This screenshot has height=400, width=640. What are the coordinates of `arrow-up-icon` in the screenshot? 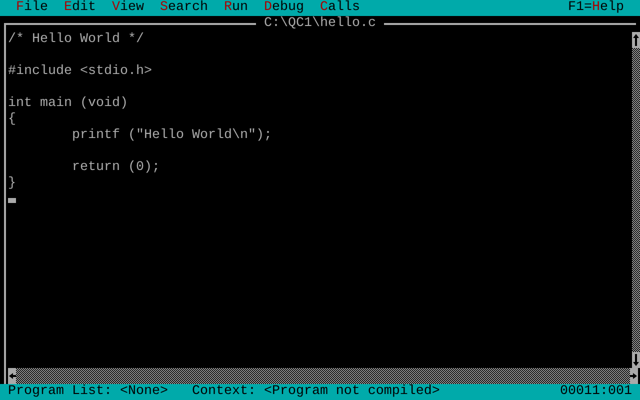 It's located at (636, 40).